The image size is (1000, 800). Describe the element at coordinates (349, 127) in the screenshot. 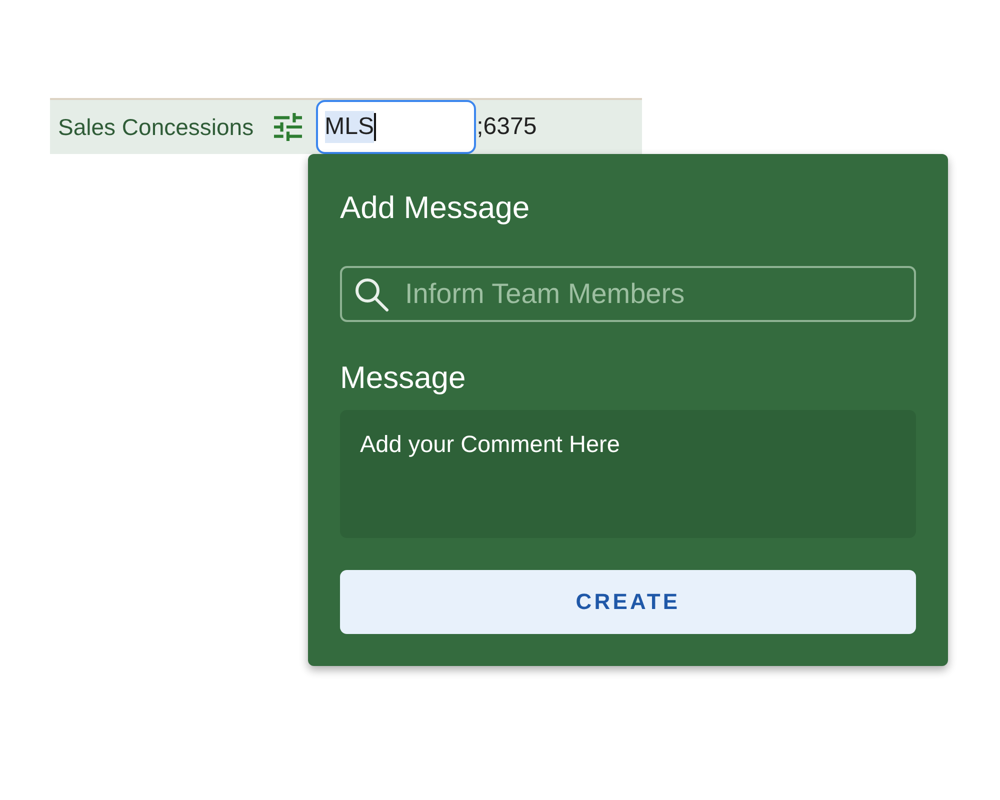

I see `selected-text: MLS` at that location.